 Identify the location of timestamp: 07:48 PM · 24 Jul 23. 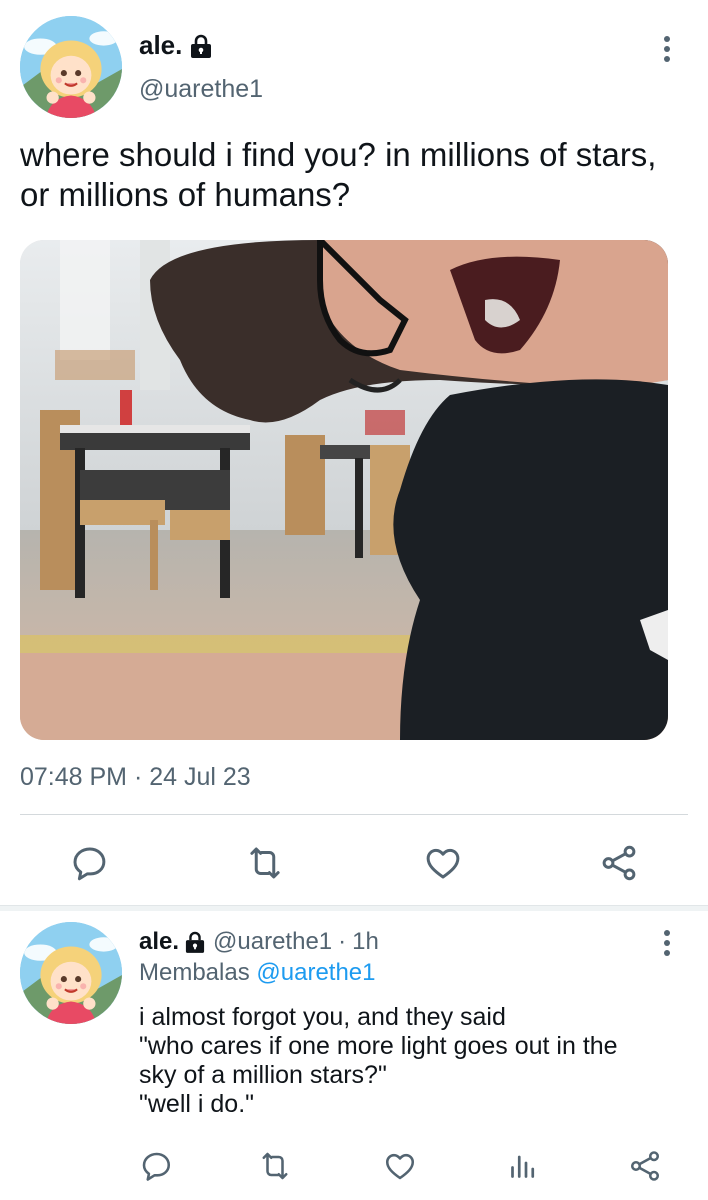
(135, 777).